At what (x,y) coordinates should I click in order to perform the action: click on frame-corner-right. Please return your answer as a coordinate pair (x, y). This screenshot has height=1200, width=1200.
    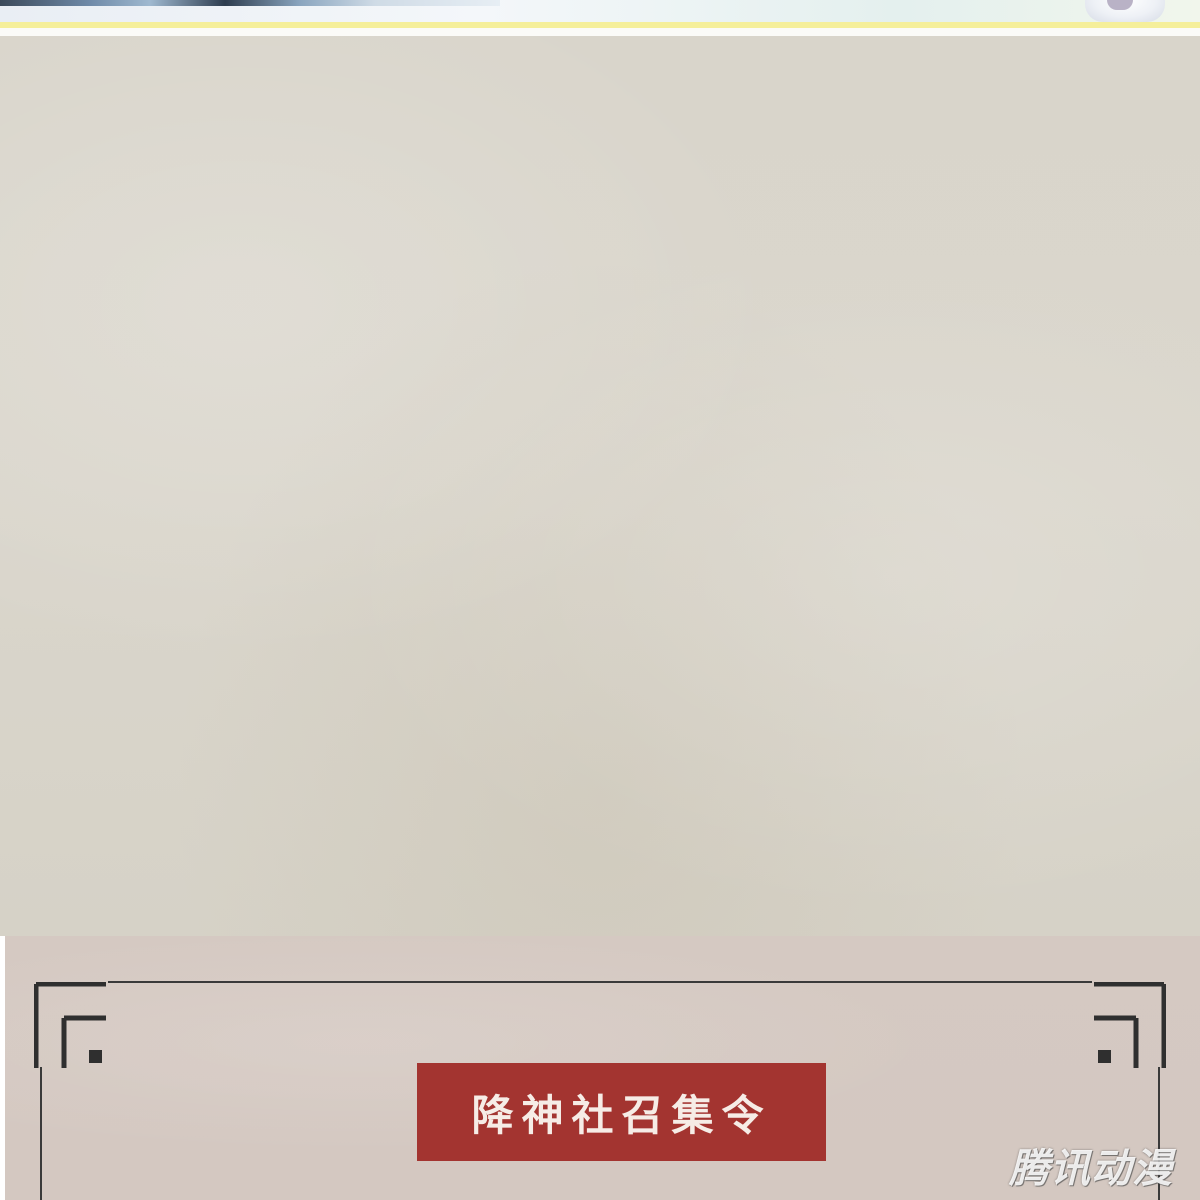
    Looking at the image, I should click on (1130, 1025).